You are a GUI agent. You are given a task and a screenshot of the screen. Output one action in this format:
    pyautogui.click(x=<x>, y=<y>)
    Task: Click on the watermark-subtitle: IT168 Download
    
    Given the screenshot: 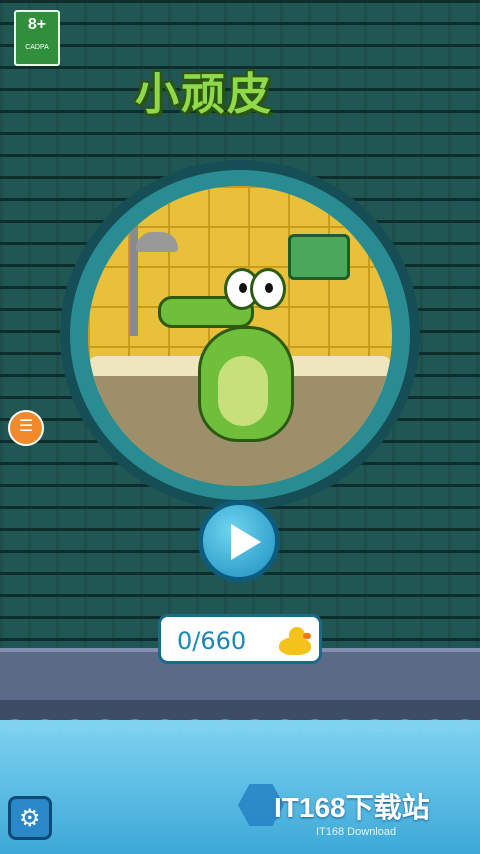 What is the action you would take?
    pyautogui.click(x=356, y=832)
    